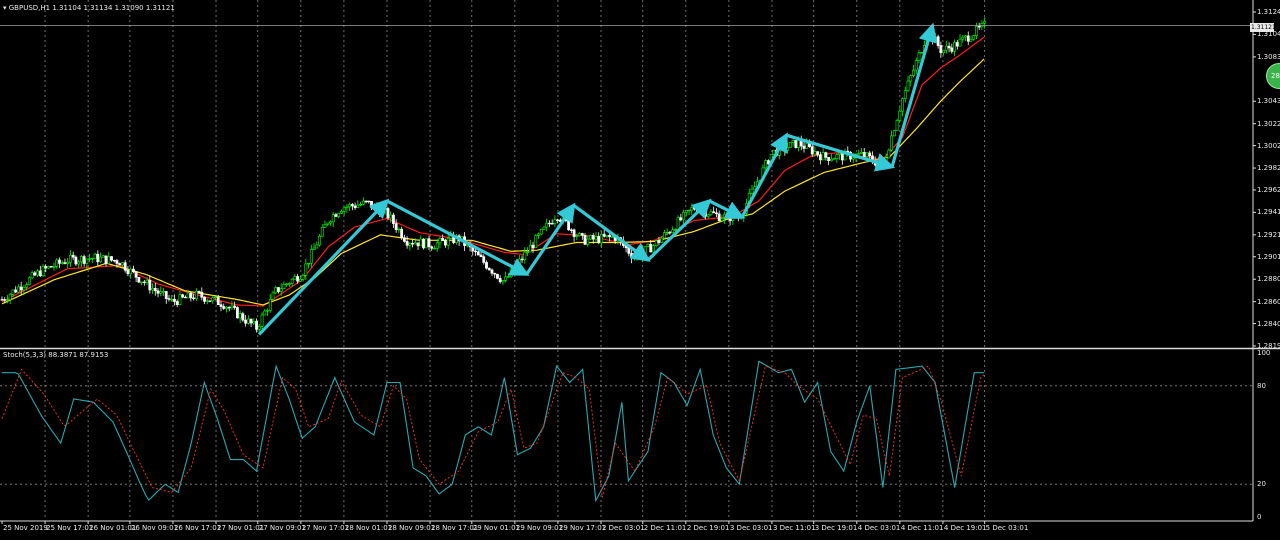 The image size is (1280, 540). I want to click on time-tick-label: 3 Dec 03:01, so click(751, 528).